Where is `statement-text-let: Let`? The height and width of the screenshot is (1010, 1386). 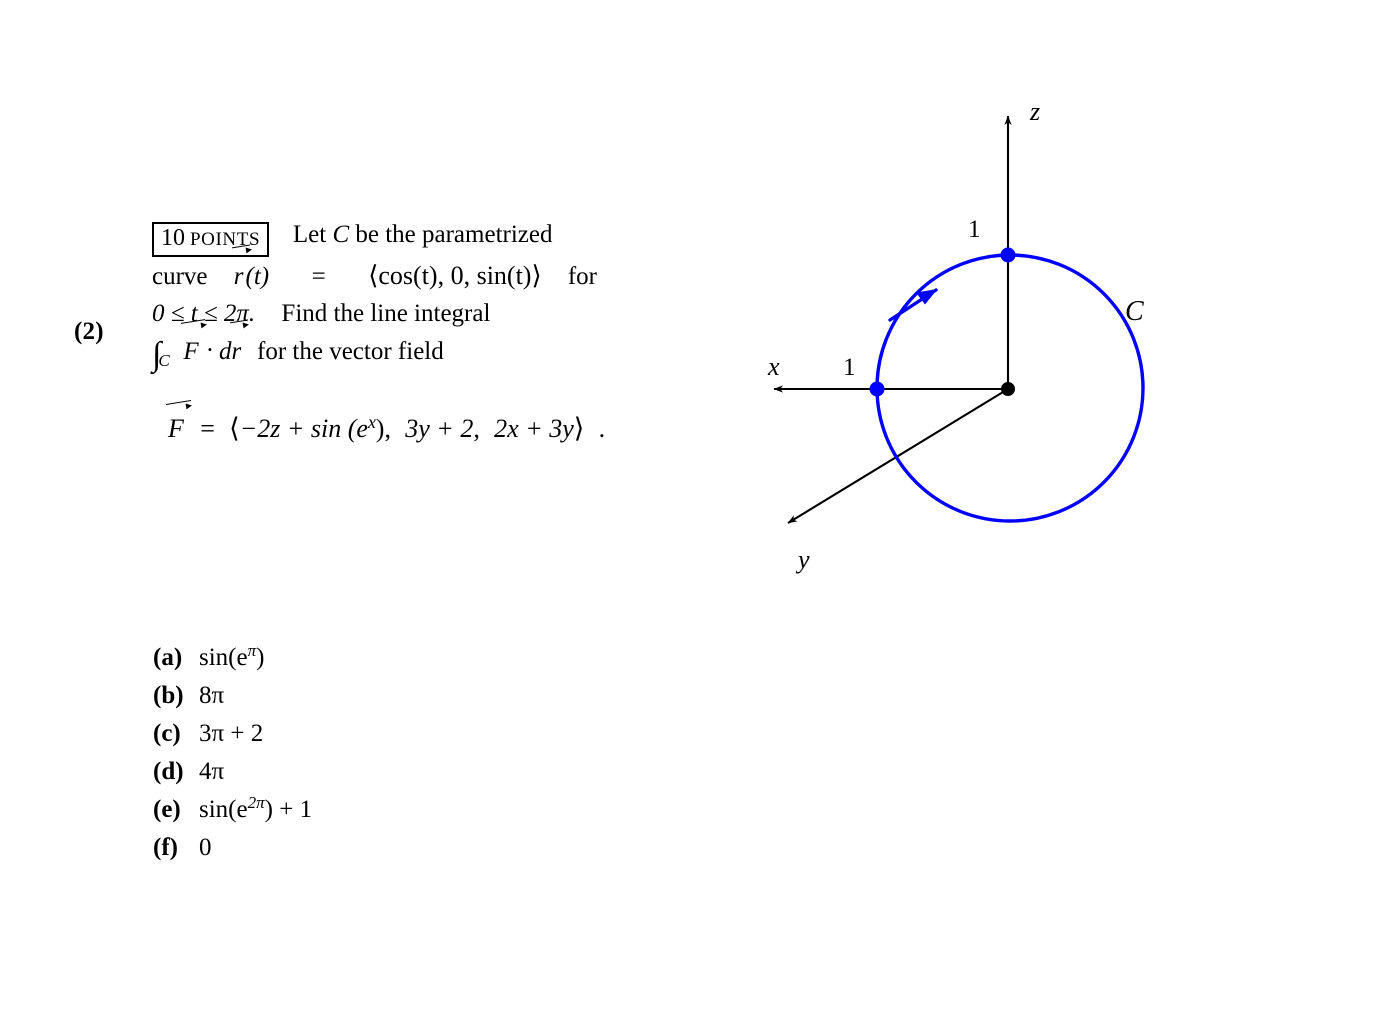
statement-text-let: Let is located at coordinates (309, 234).